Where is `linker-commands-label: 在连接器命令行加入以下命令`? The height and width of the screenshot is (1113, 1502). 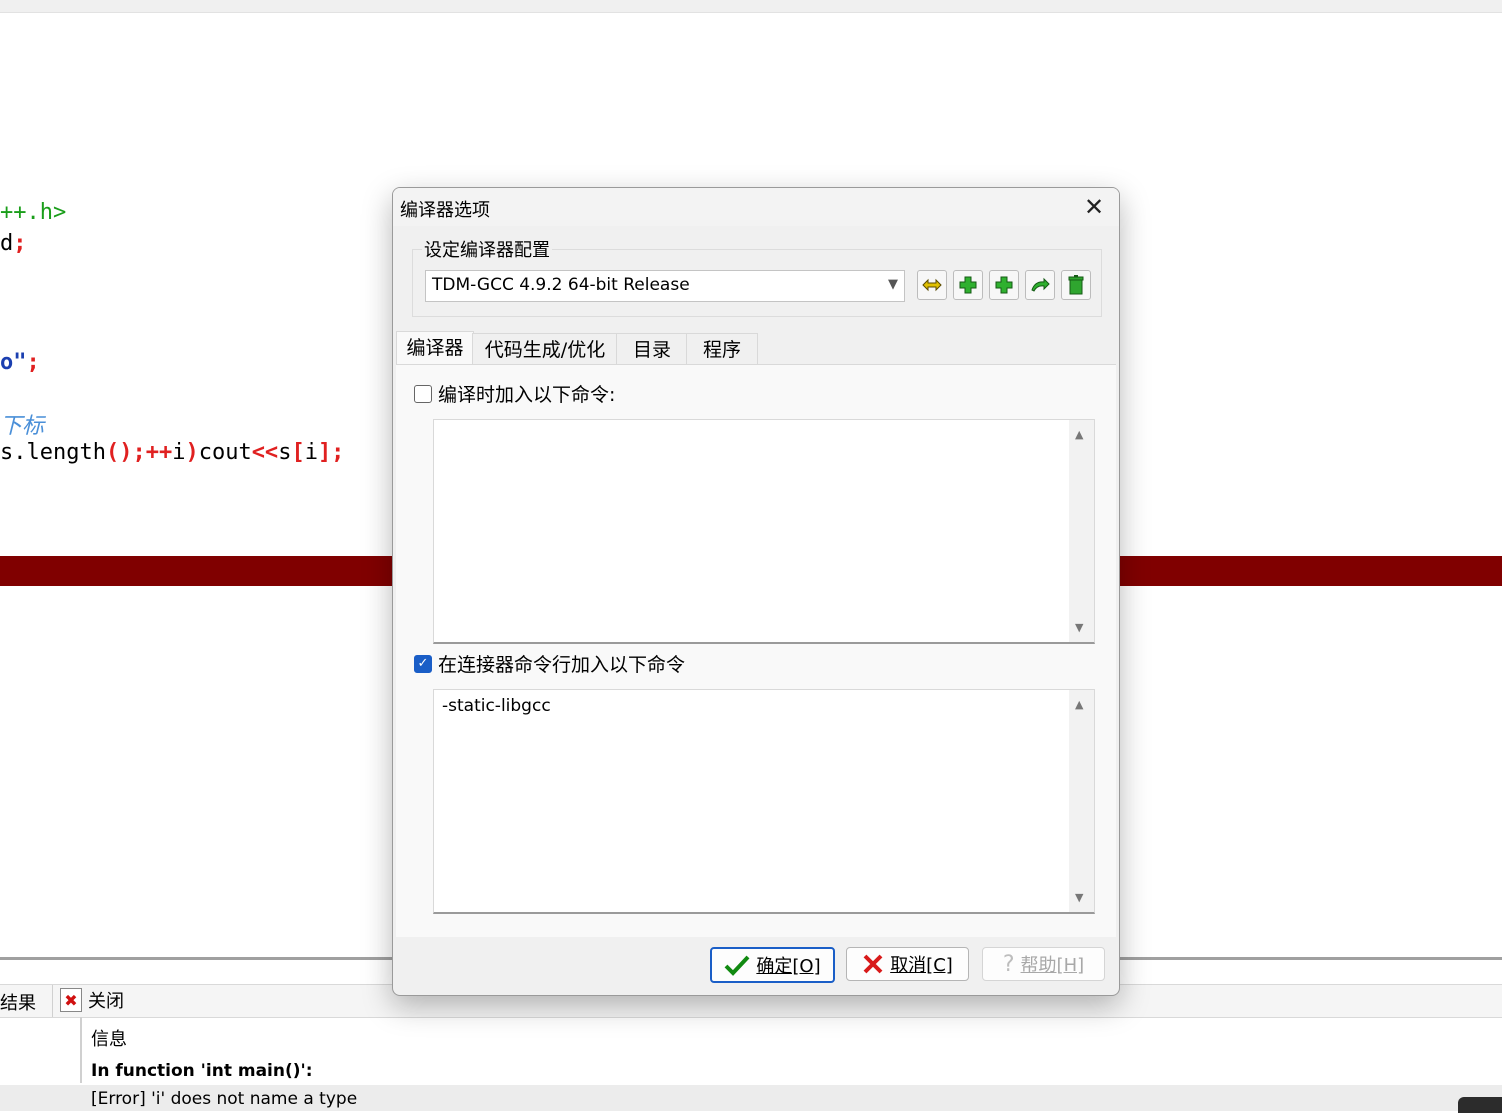 linker-commands-label: 在连接器命令行加入以下命令 is located at coordinates (562, 665).